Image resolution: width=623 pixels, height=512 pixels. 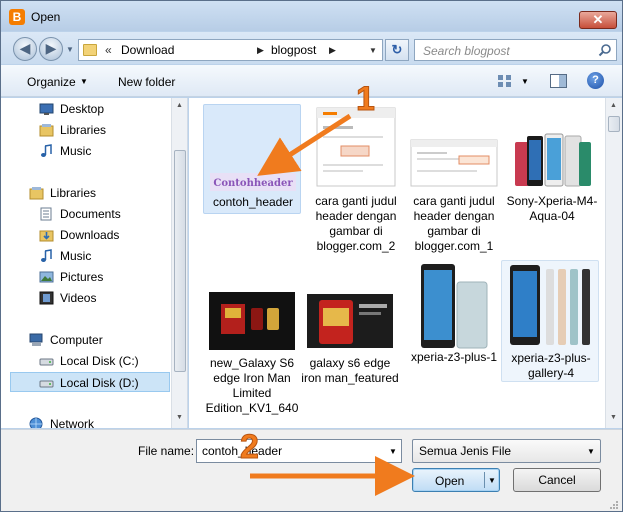 What do you see at coordinates (465, 451) in the screenshot?
I see `file-type-value: Semua Jenis File` at bounding box center [465, 451].